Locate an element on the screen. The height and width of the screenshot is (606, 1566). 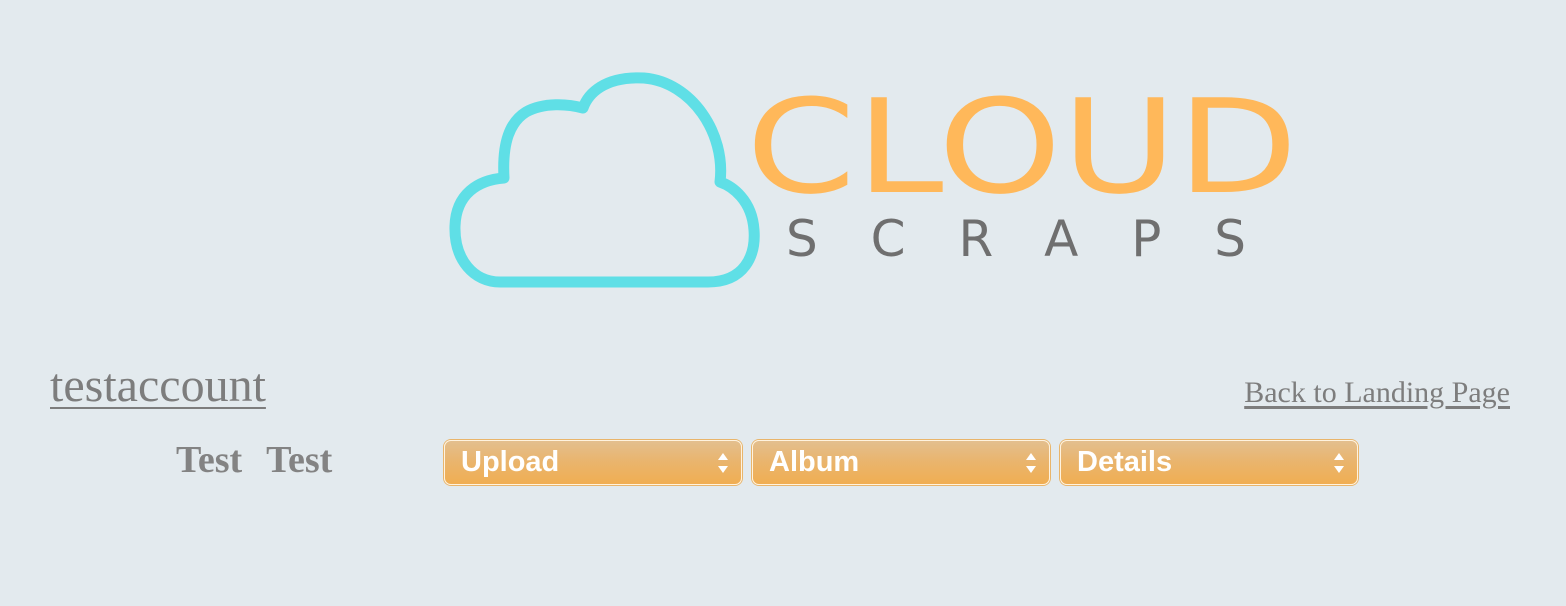
first-name: Test is located at coordinates (209, 460).